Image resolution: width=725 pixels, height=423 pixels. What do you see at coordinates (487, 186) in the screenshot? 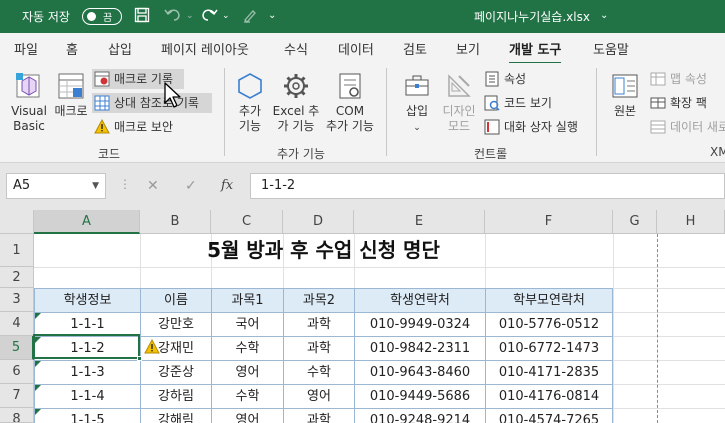
I see `formula-input: 1-1-2` at bounding box center [487, 186].